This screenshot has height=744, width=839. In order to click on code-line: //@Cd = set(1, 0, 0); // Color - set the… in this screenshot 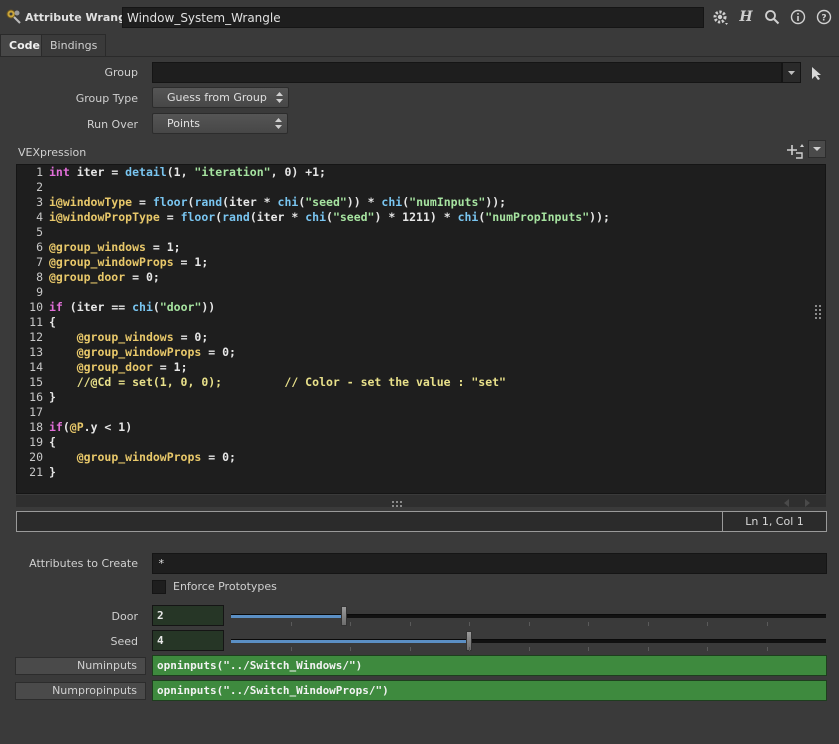, I will do `click(291, 382)`.